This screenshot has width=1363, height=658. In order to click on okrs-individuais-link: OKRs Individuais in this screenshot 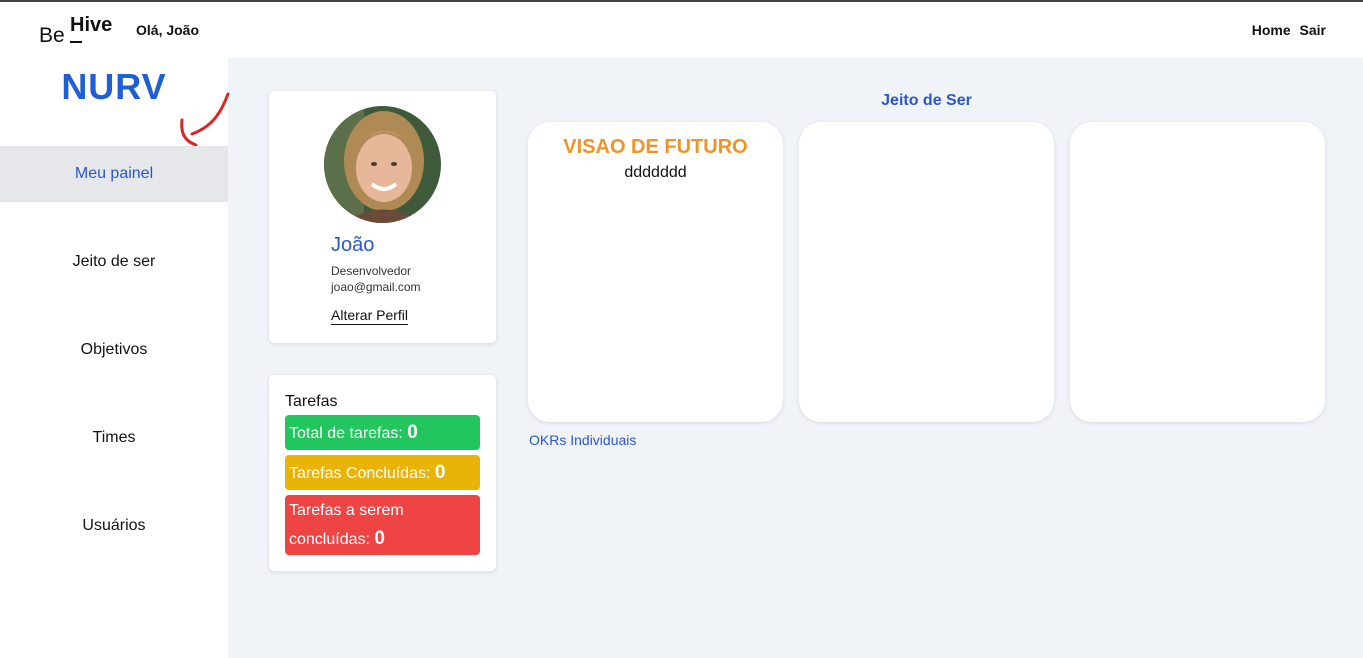, I will do `click(582, 440)`.